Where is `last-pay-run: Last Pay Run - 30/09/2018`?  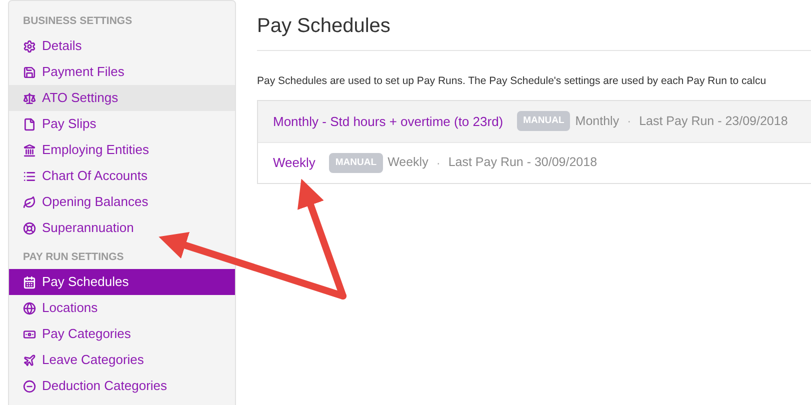 last-pay-run: Last Pay Run - 30/09/2018 is located at coordinates (523, 163).